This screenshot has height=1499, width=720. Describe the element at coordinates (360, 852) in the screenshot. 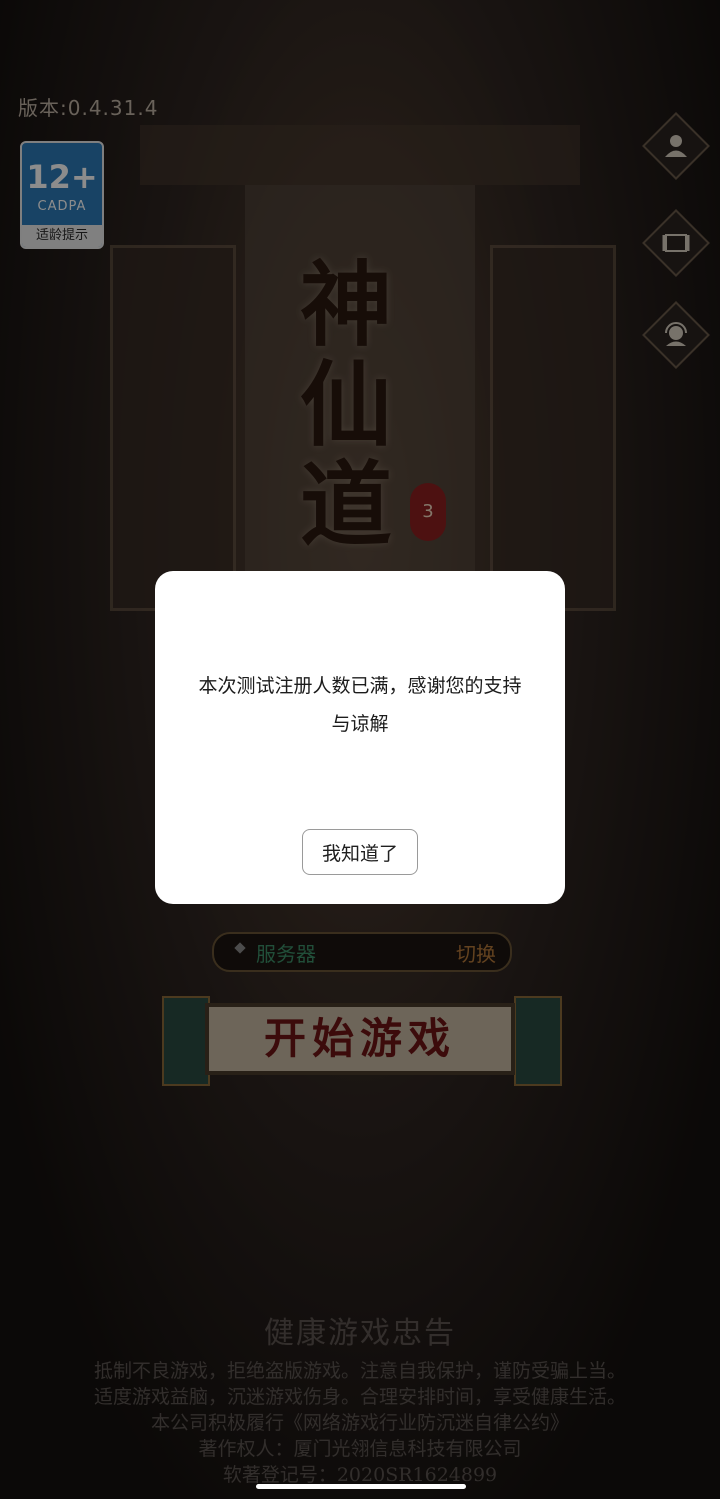

I see `dialog-confirm-button: 我知道了` at that location.